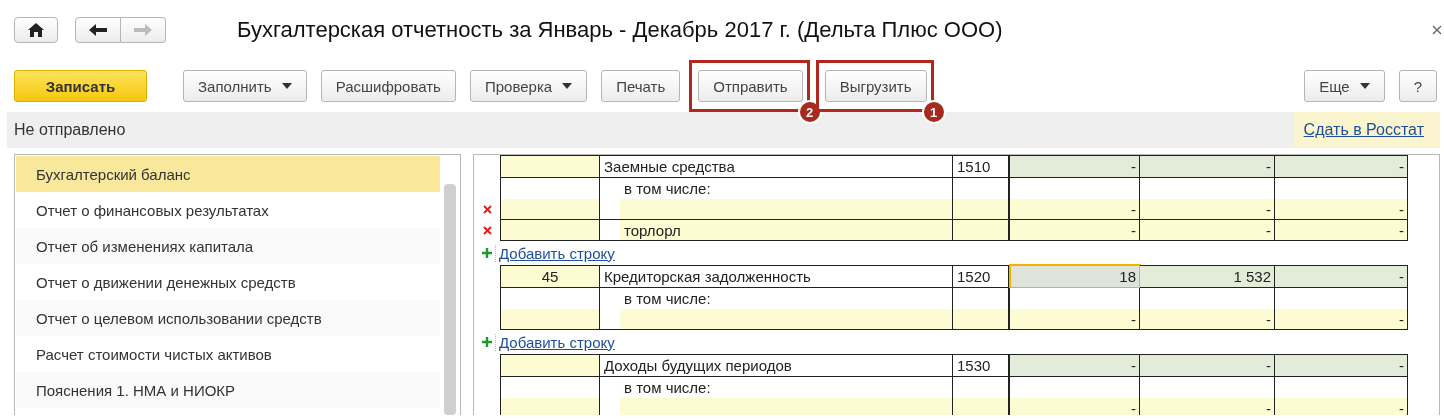  What do you see at coordinates (143, 30) in the screenshot?
I see `forward-arrow-icon` at bounding box center [143, 30].